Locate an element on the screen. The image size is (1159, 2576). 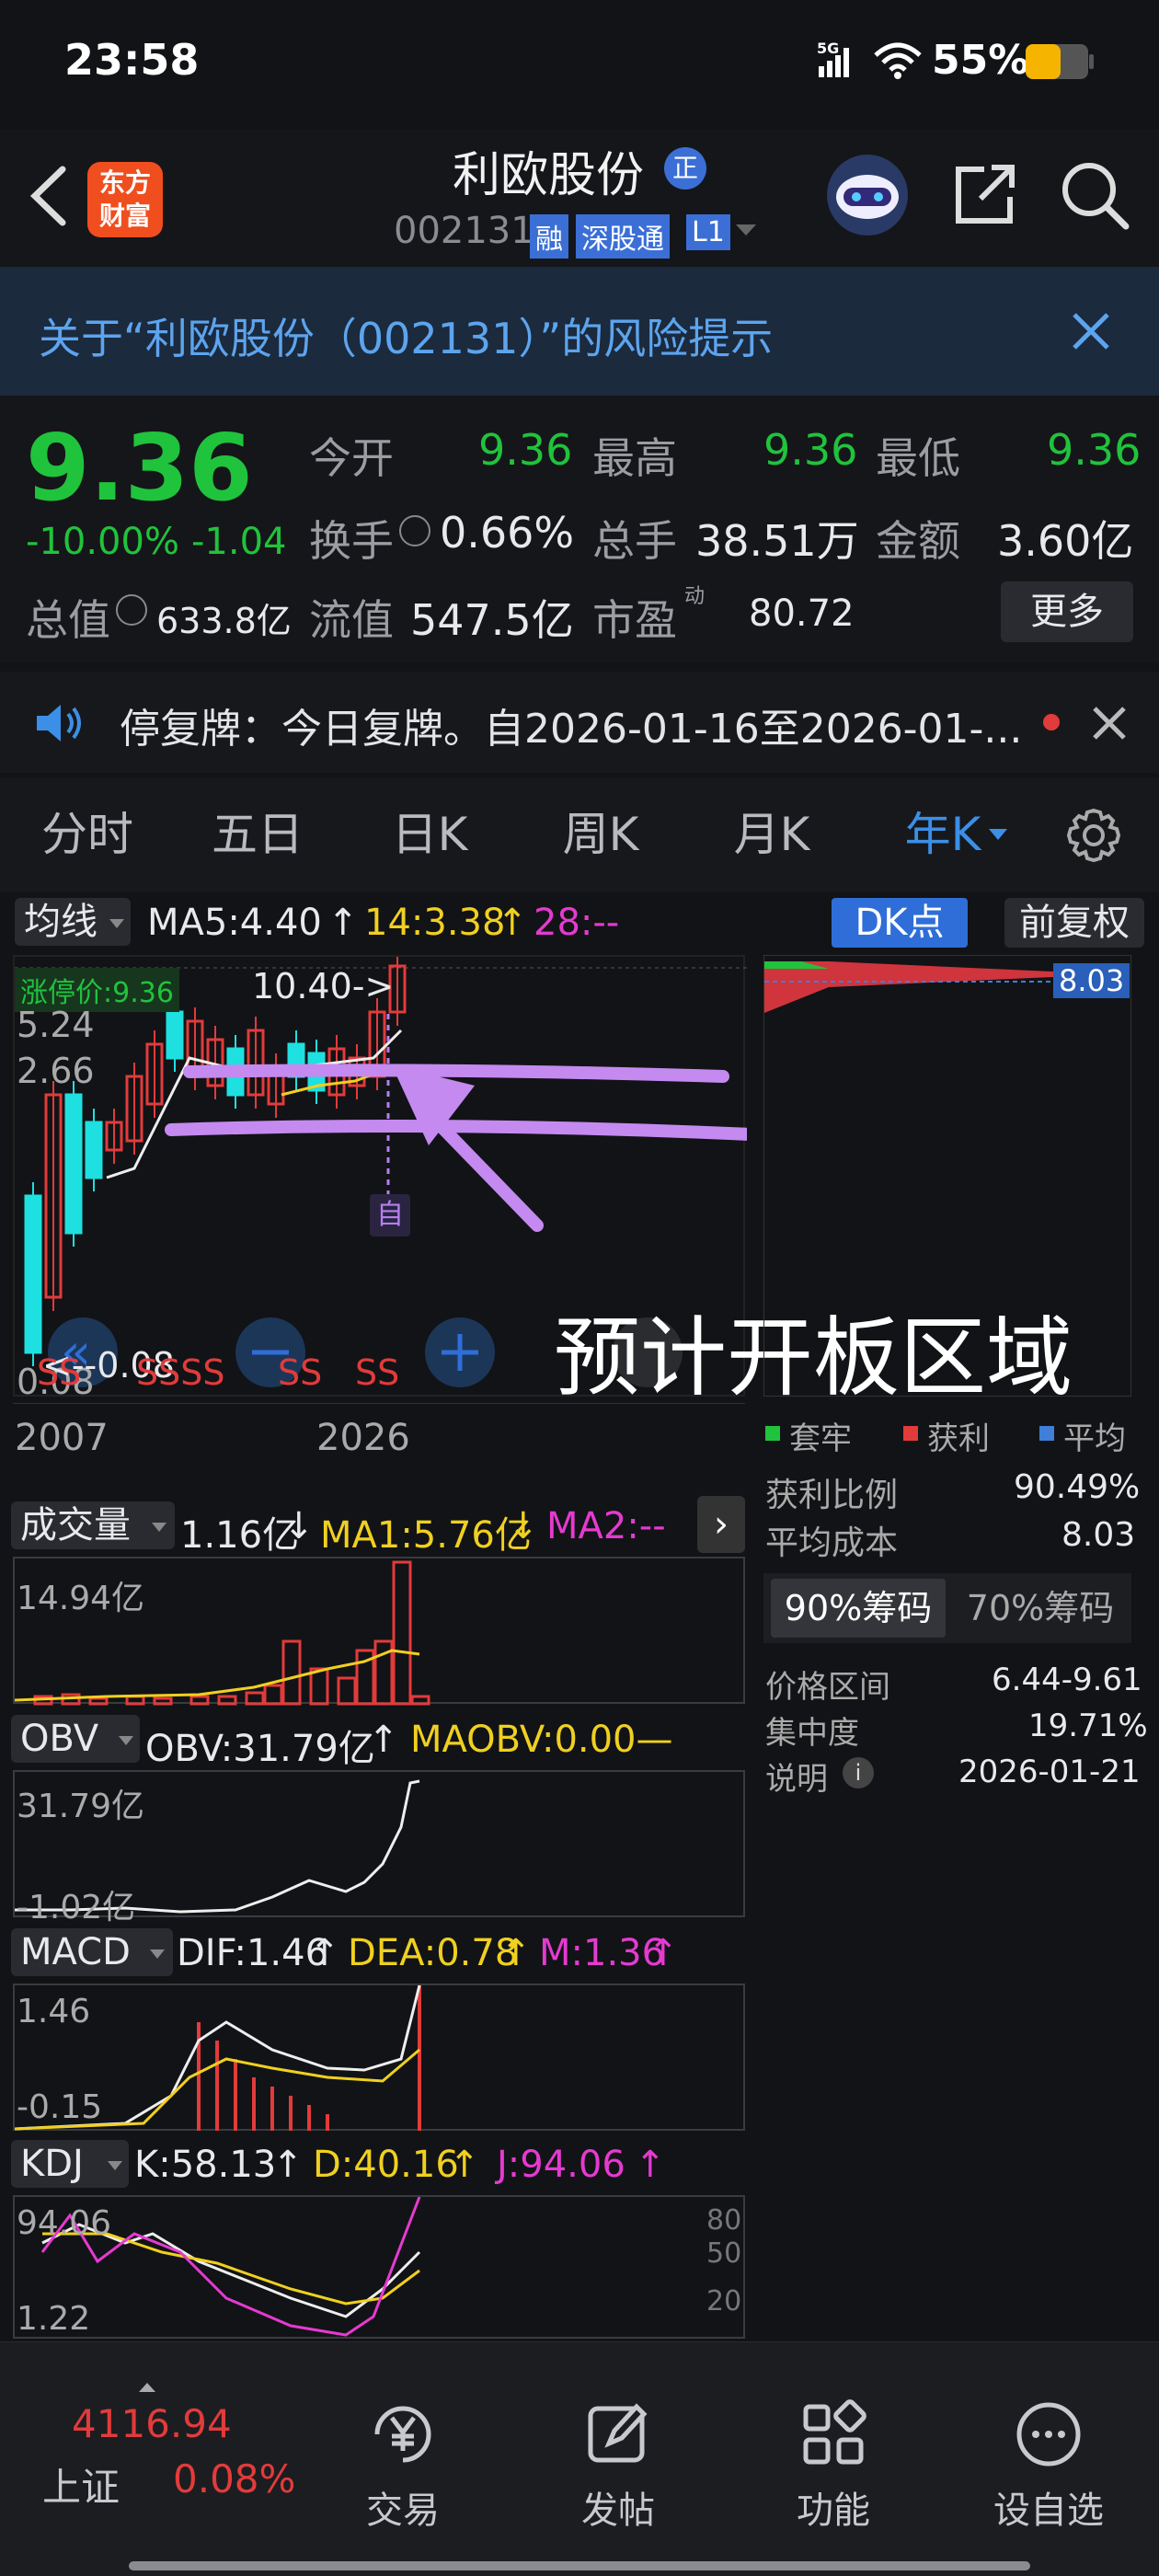
total-value-label: 总值 is located at coordinates (68, 620).